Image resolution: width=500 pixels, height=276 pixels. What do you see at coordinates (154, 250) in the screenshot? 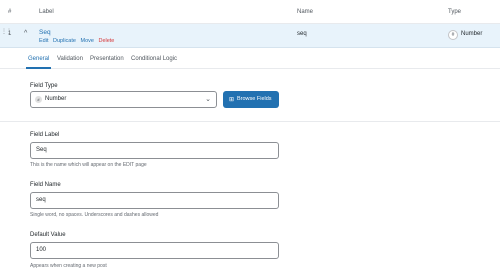
I see `default-value-input: 100` at bounding box center [154, 250].